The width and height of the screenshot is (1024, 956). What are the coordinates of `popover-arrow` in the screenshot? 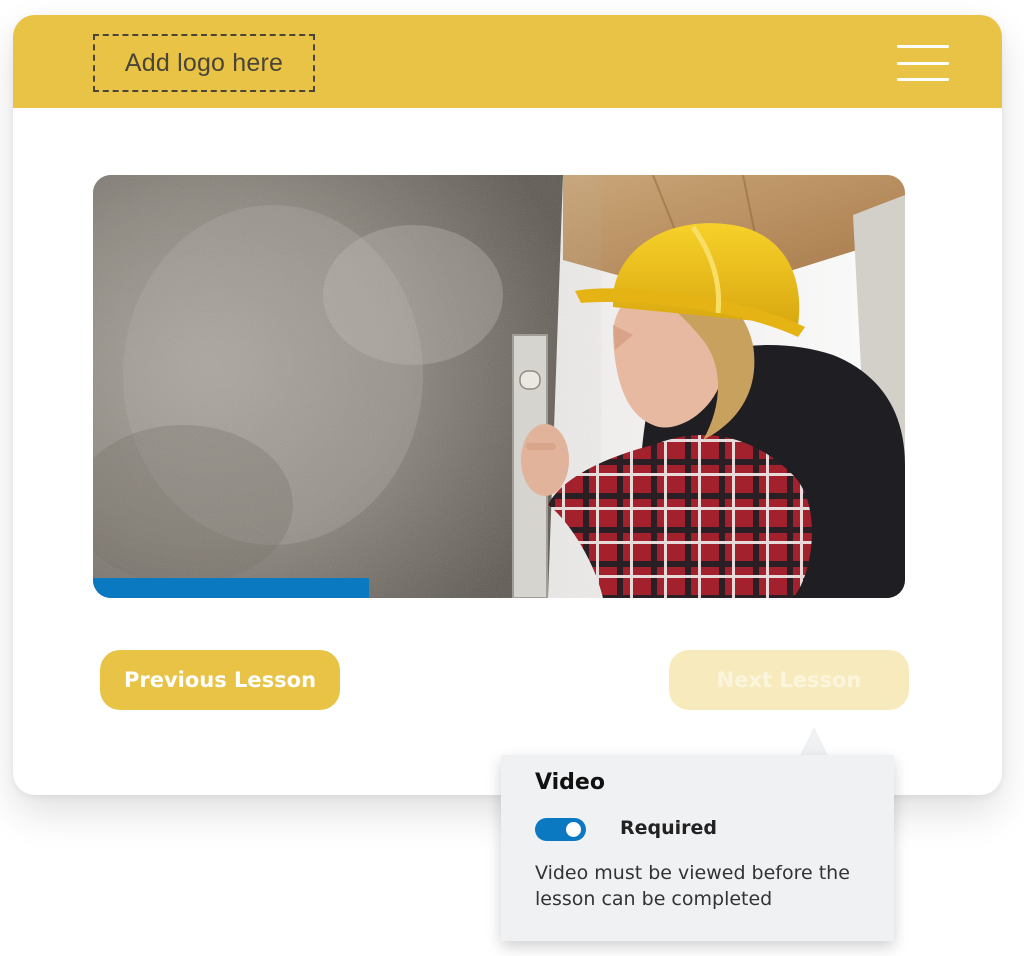 It's located at (814, 741).